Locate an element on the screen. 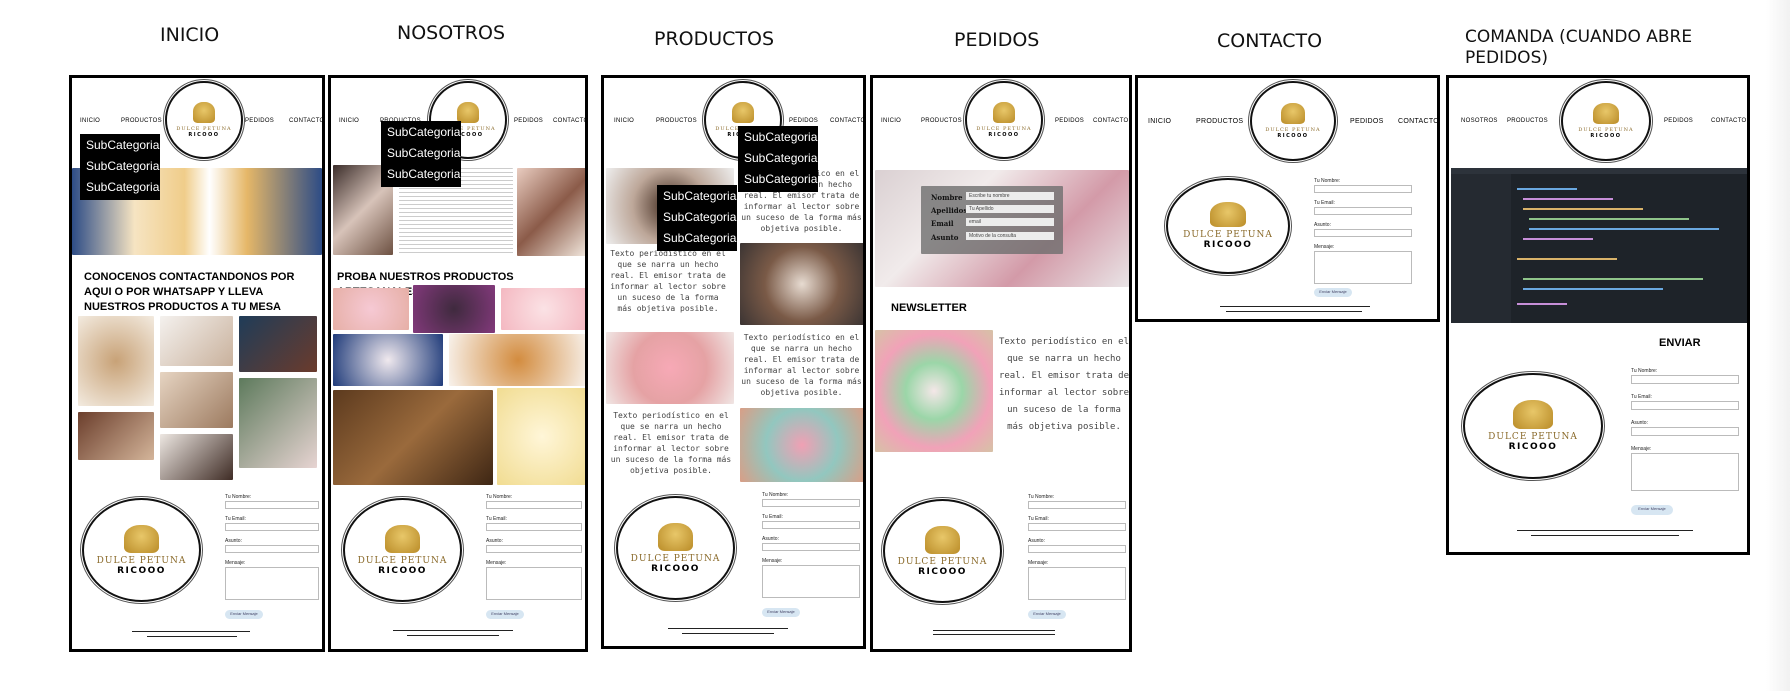  input-asunto: Motivo de la consulta is located at coordinates (1010, 236).